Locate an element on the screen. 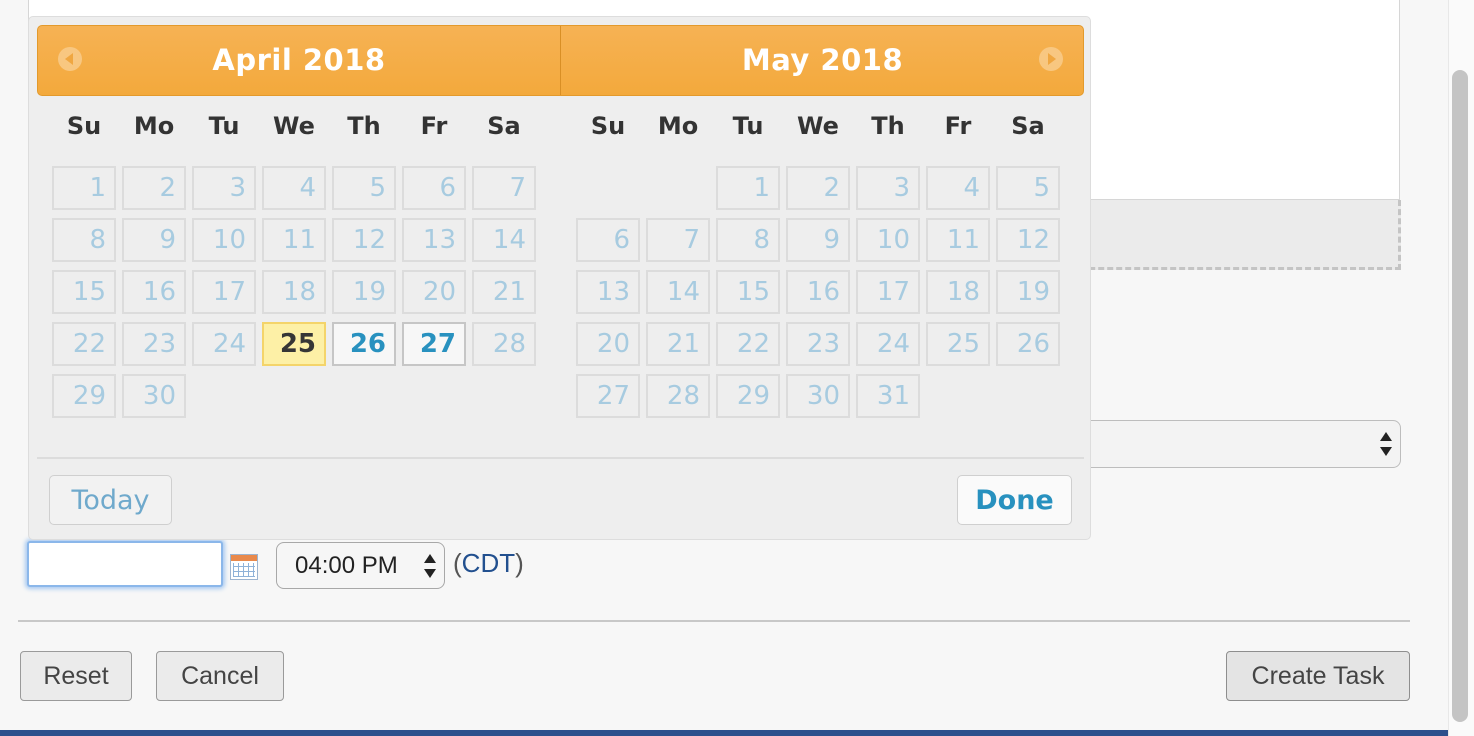 Image resolution: width=1474 pixels, height=736 pixels. timezone-link: CDT is located at coordinates (488, 563).